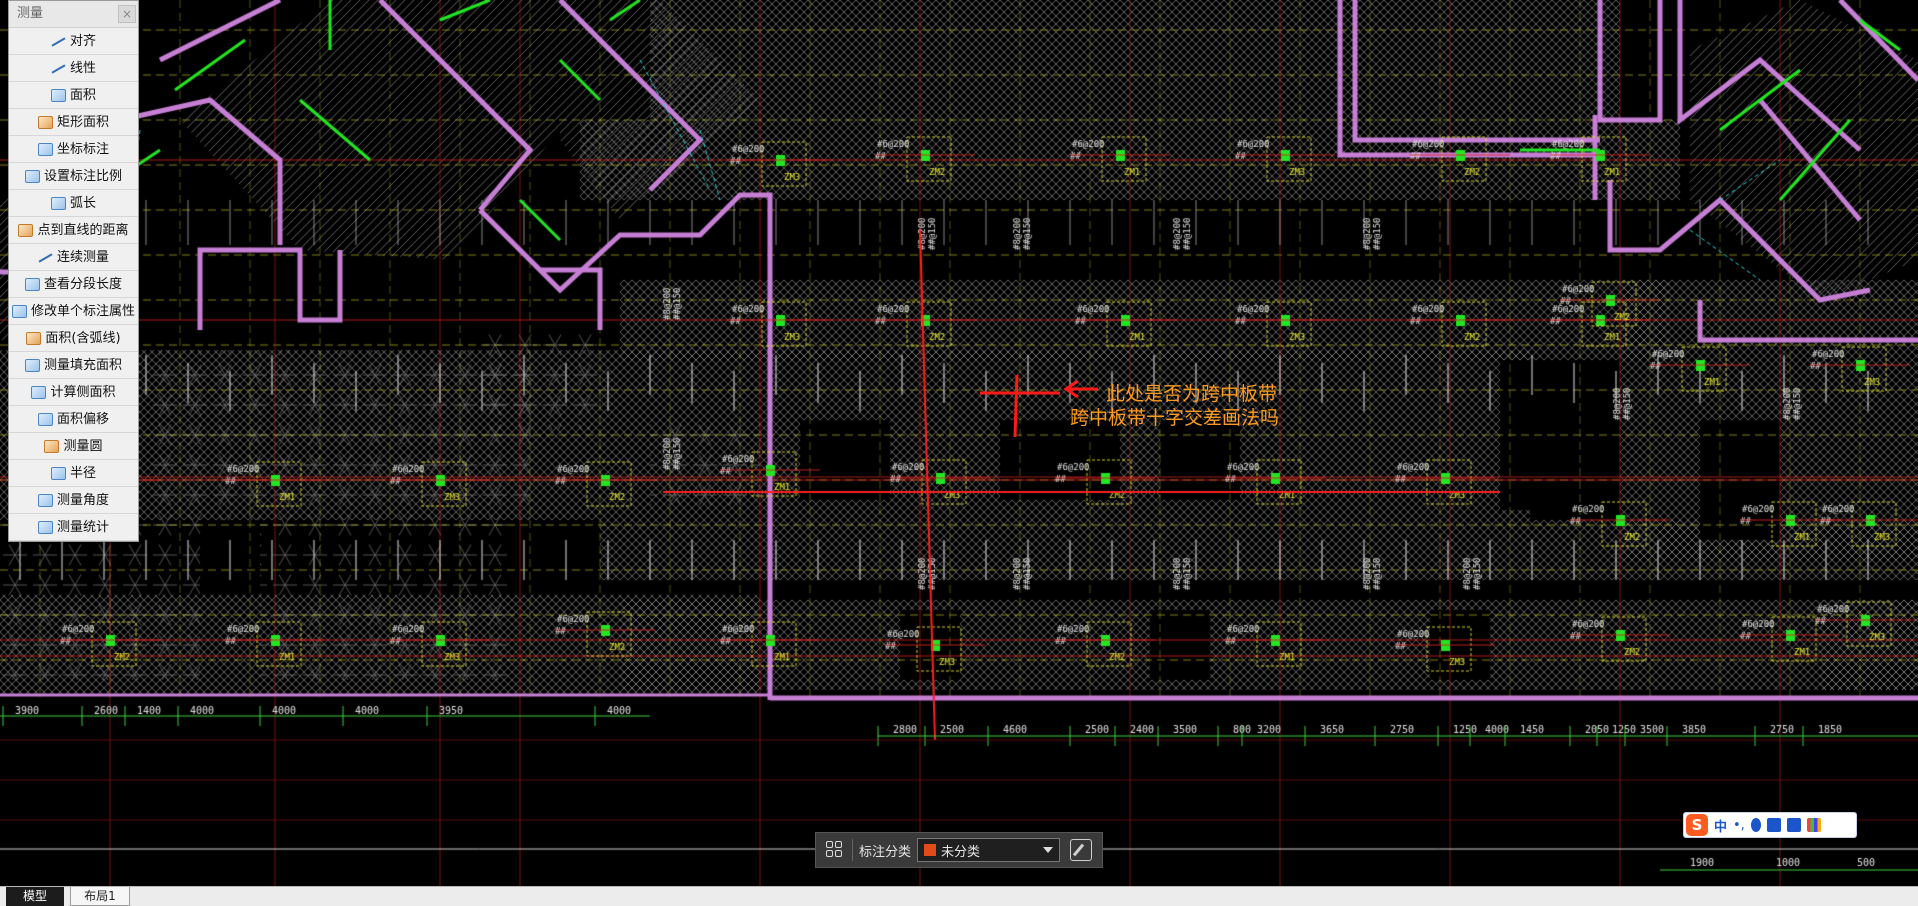 The height and width of the screenshot is (906, 1918). Describe the element at coordinates (82, 95) in the screenshot. I see `measure-item-label: 面积` at that location.